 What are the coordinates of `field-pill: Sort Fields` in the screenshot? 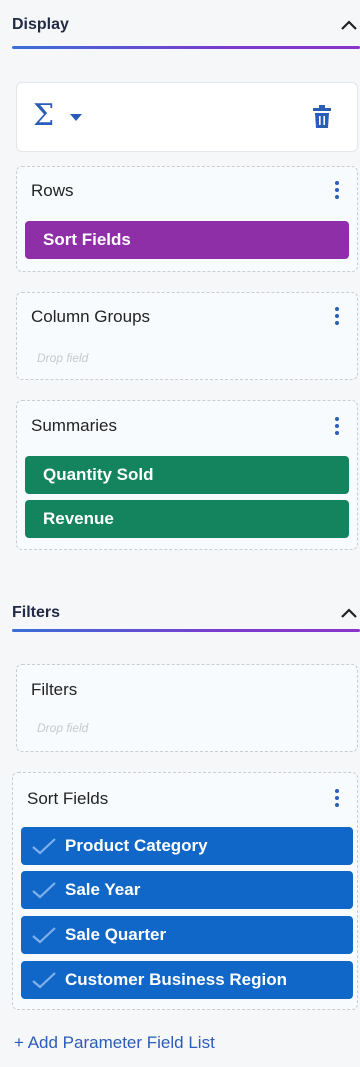 It's located at (187, 240).